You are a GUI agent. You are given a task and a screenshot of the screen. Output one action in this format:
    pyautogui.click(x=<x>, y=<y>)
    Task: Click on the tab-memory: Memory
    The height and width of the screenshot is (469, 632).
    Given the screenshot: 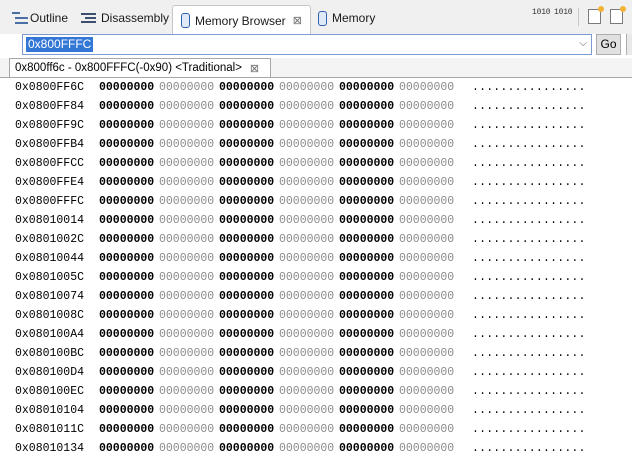 What is the action you would take?
    pyautogui.click(x=346, y=18)
    